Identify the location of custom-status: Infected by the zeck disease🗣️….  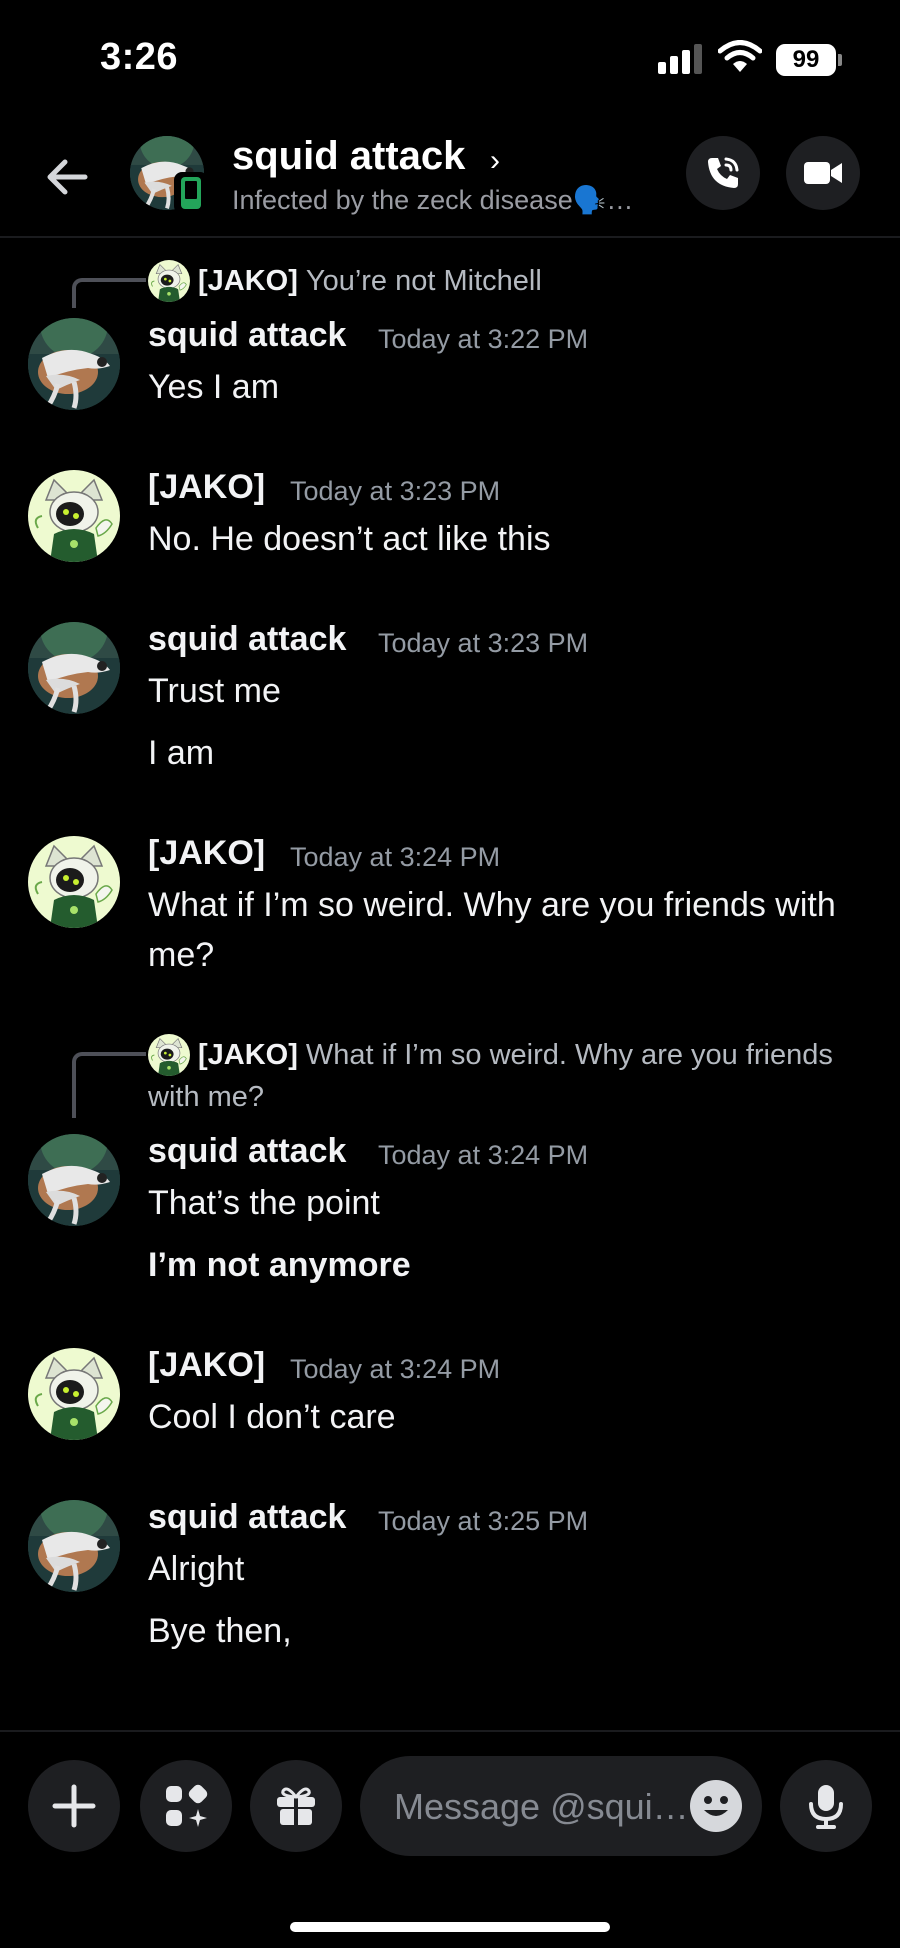
(433, 200).